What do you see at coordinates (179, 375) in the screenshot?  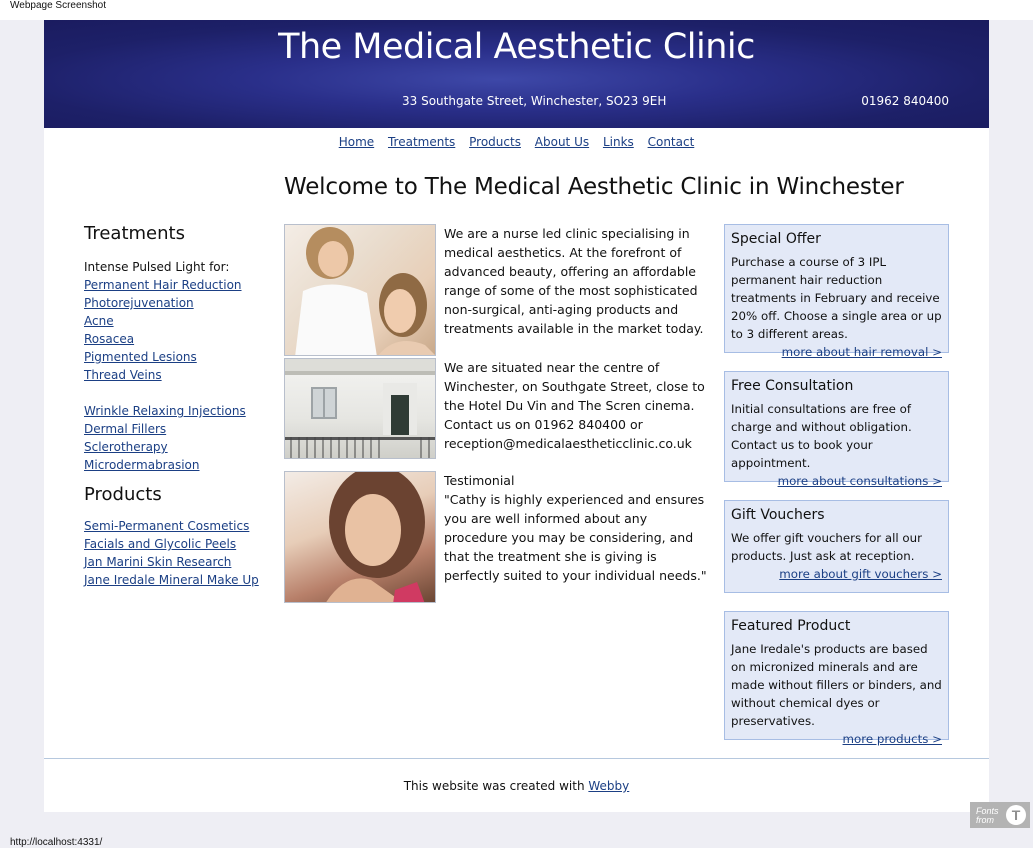 I see `sidebar-link-thread-veins: Thread Veins` at bounding box center [179, 375].